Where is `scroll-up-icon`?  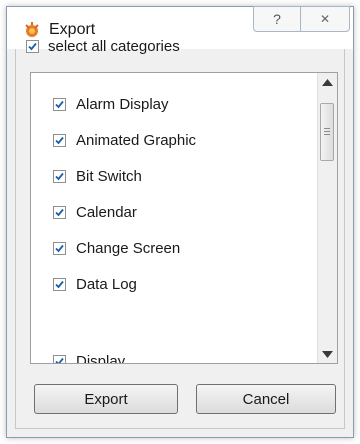
scroll-up-icon is located at coordinates (327, 82).